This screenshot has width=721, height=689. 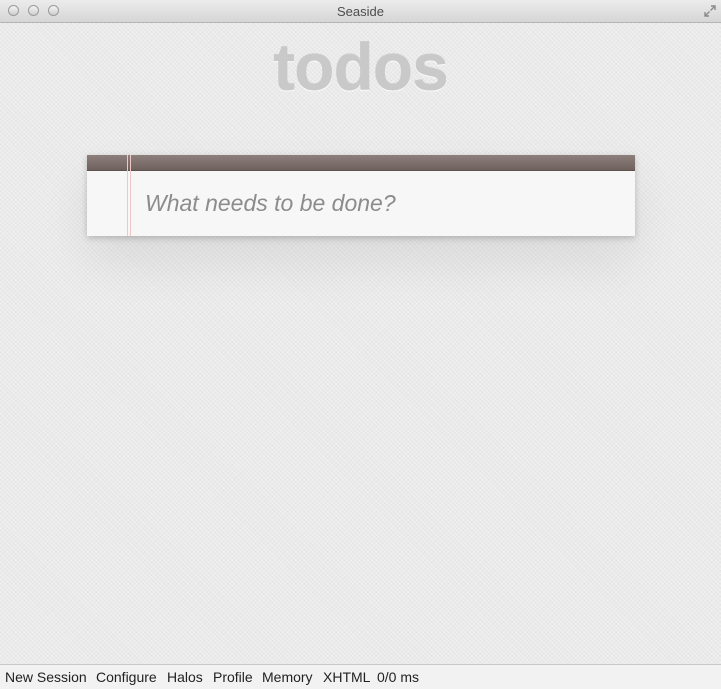 I want to click on xhtml-link: XHTML, so click(x=346, y=677).